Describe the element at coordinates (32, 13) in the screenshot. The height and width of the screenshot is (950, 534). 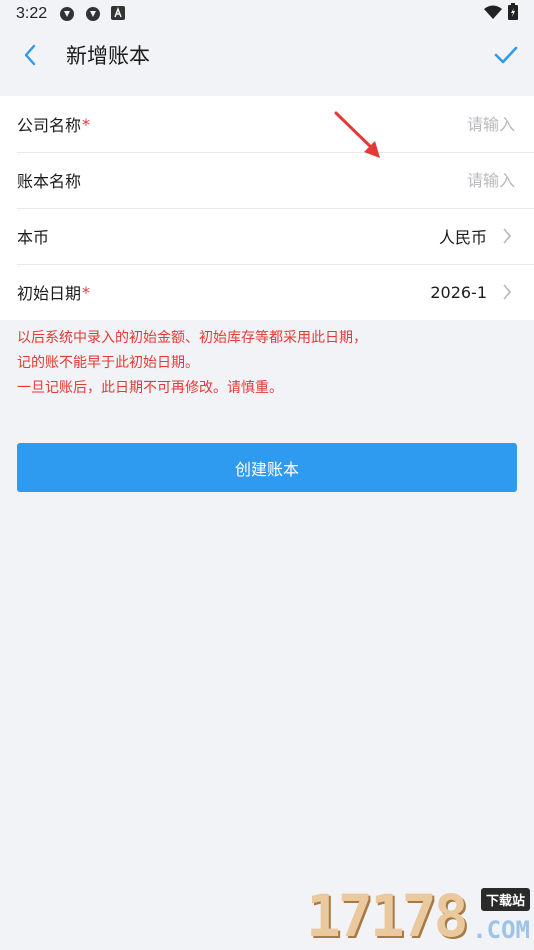
I see `status-time: 3:22` at that location.